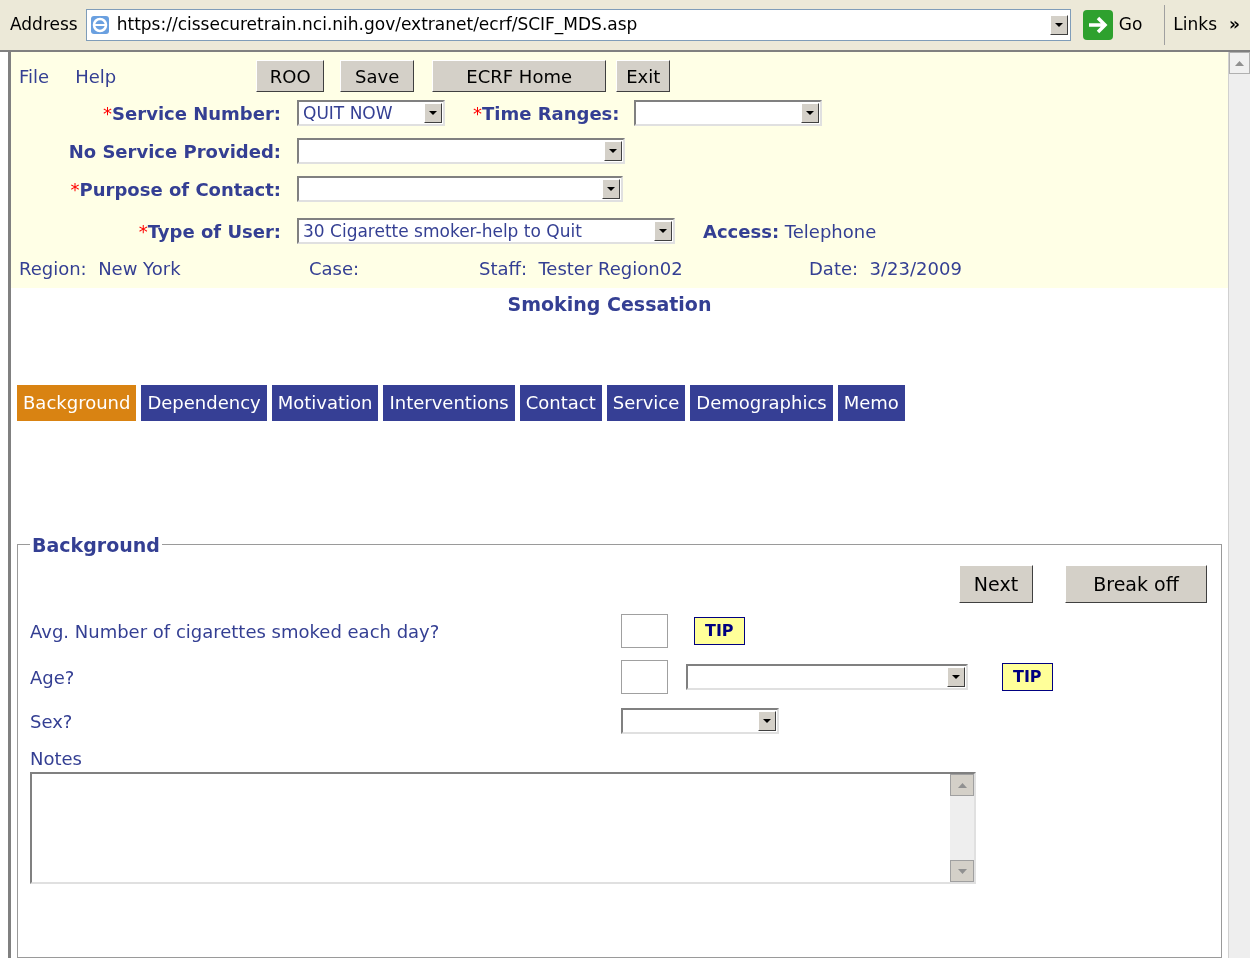 This screenshot has height=958, width=1250. Describe the element at coordinates (1195, 25) in the screenshot. I see `links-label: Links` at that location.